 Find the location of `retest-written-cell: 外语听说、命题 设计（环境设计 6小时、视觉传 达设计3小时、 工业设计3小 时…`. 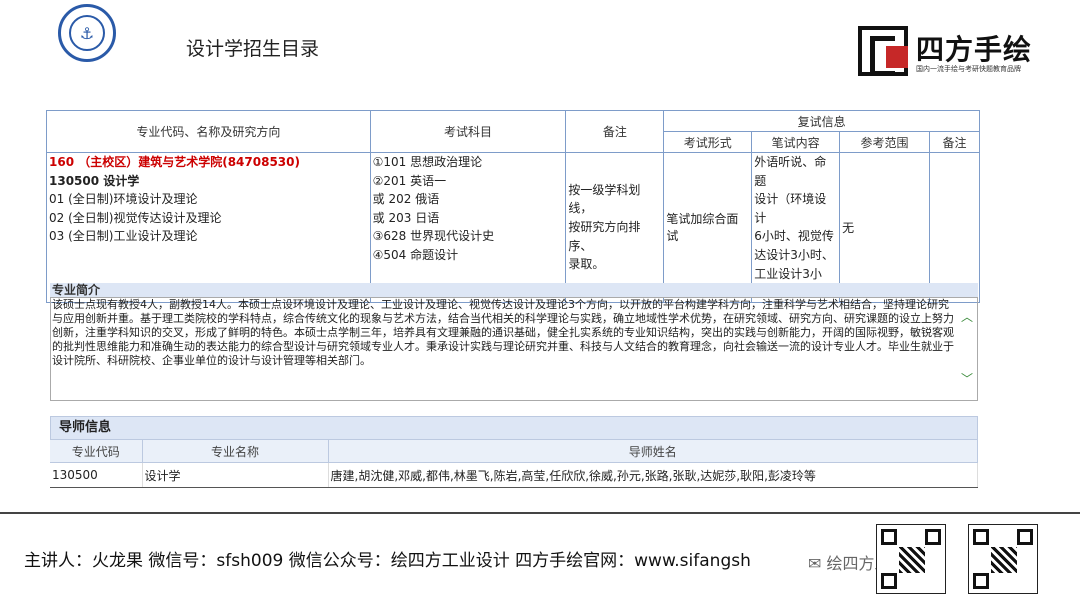

retest-written-cell: 外语听说、命题 设计（环境设计 6小时、视觉传 达设计3小时、 工业设计3小 时… is located at coordinates (796, 227).